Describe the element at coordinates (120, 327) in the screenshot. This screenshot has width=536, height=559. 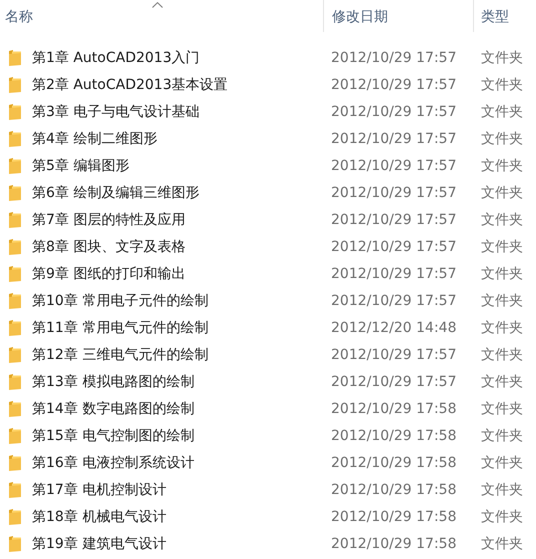
I see `folder-name: 第11章 常用电气元件的绘制` at that location.